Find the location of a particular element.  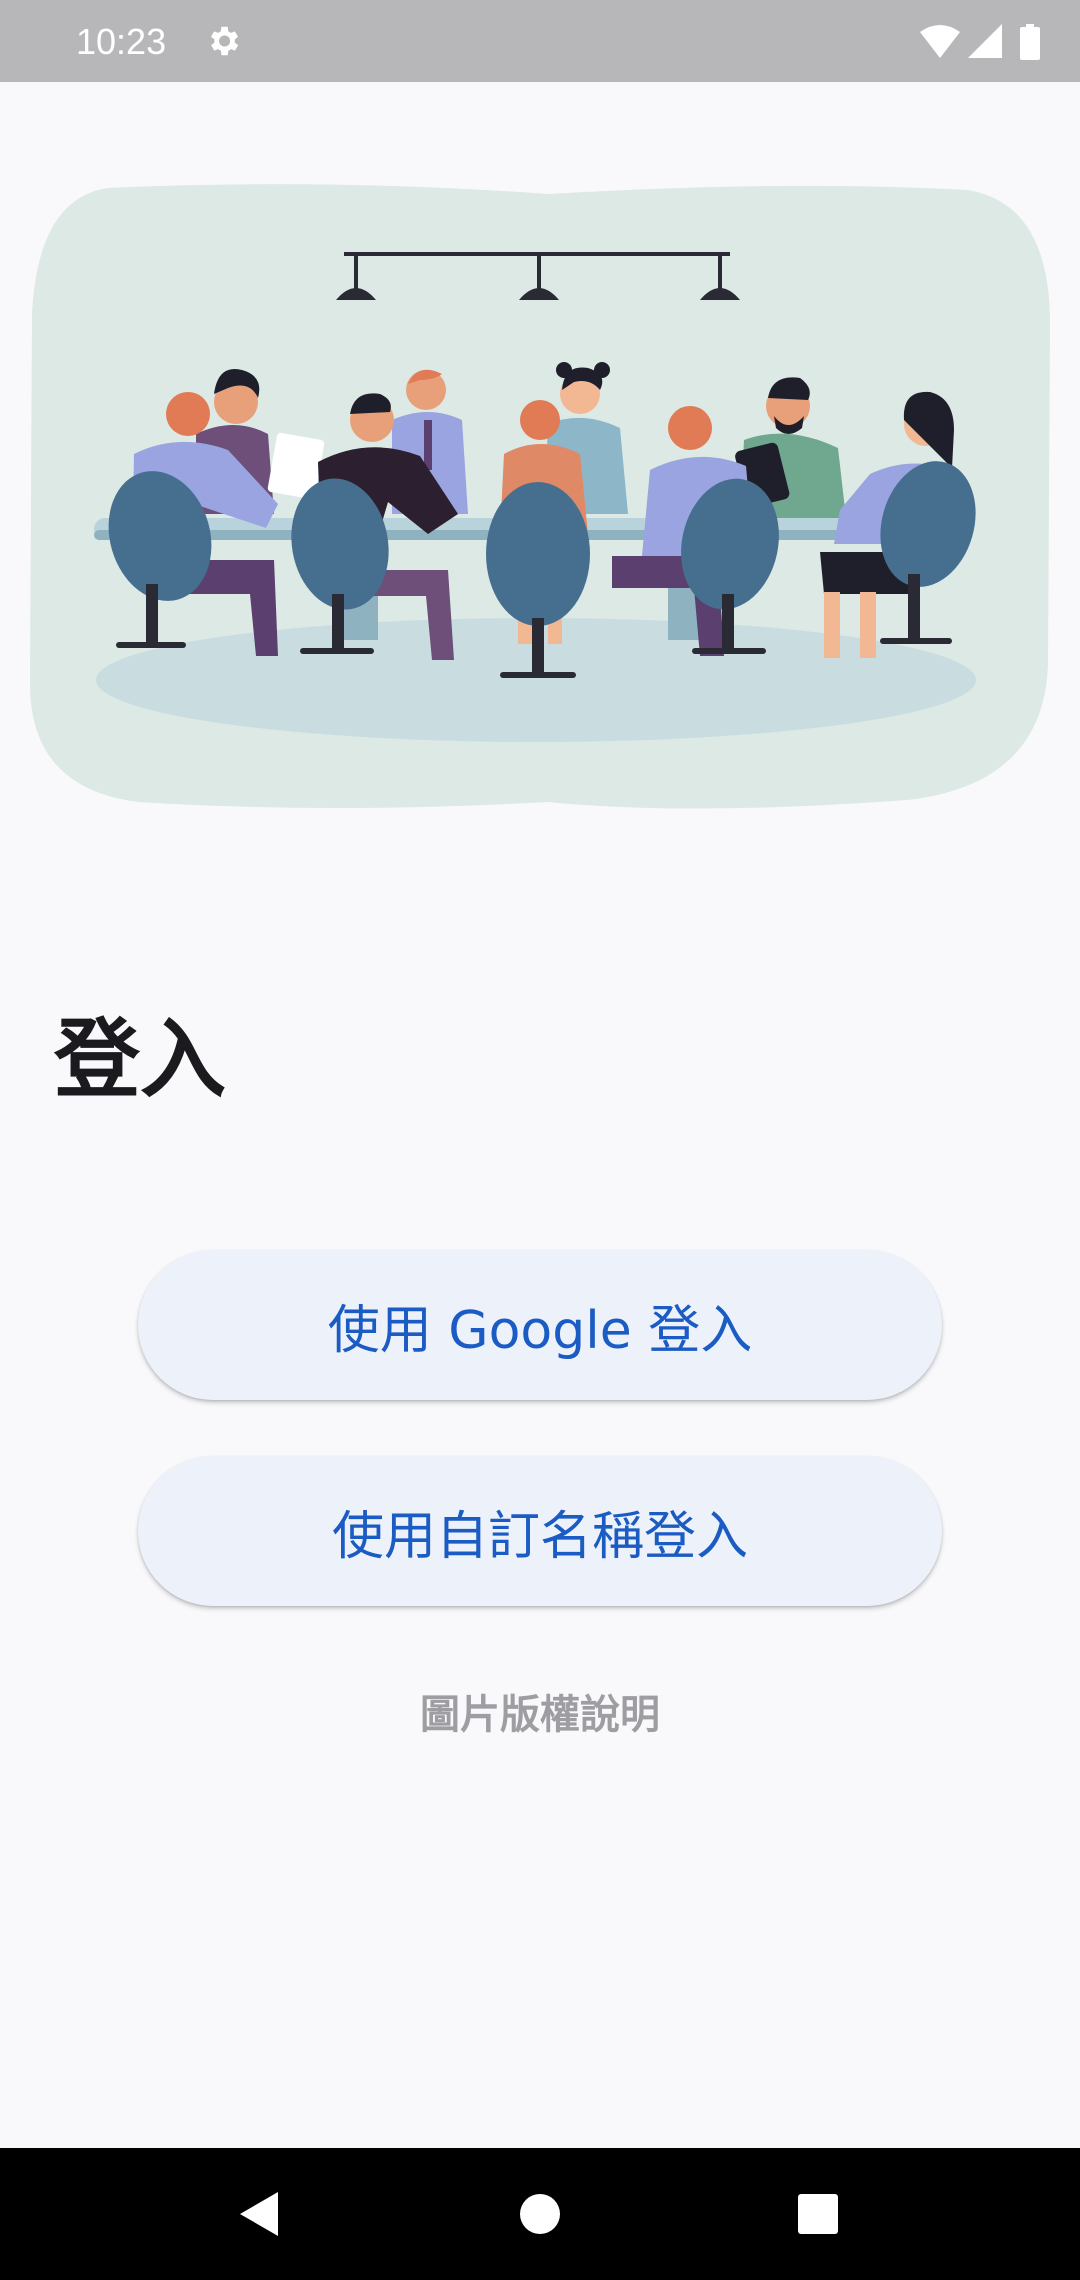

home-icon is located at coordinates (540, 2214).